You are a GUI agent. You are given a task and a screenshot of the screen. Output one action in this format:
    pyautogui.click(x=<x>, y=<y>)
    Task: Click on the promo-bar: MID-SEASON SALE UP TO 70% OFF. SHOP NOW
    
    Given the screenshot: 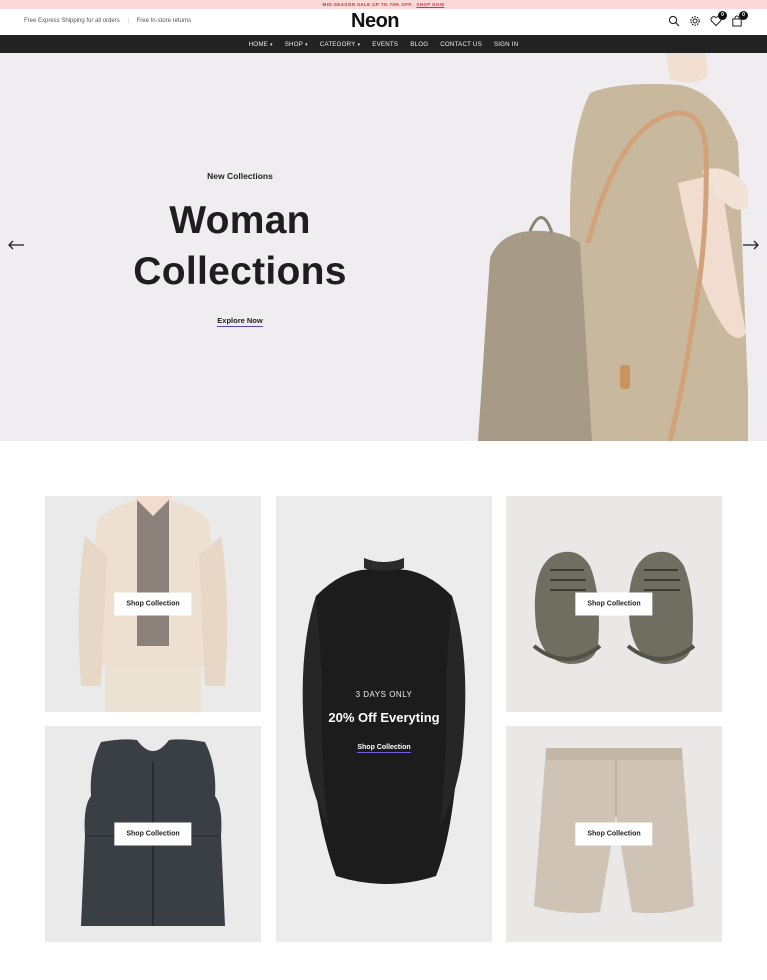 What is the action you would take?
    pyautogui.click(x=383, y=4)
    